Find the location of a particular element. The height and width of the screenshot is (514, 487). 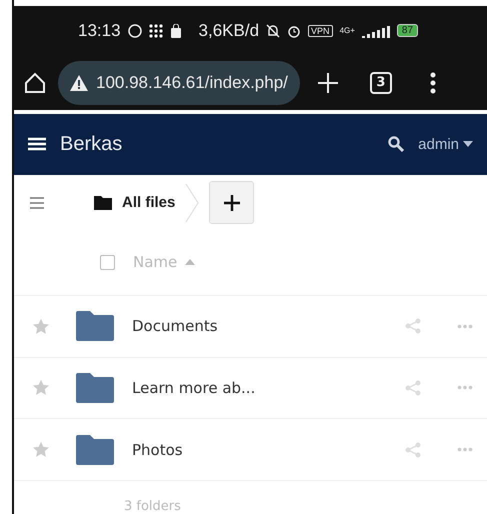

tab-count: 3 is located at coordinates (381, 83).